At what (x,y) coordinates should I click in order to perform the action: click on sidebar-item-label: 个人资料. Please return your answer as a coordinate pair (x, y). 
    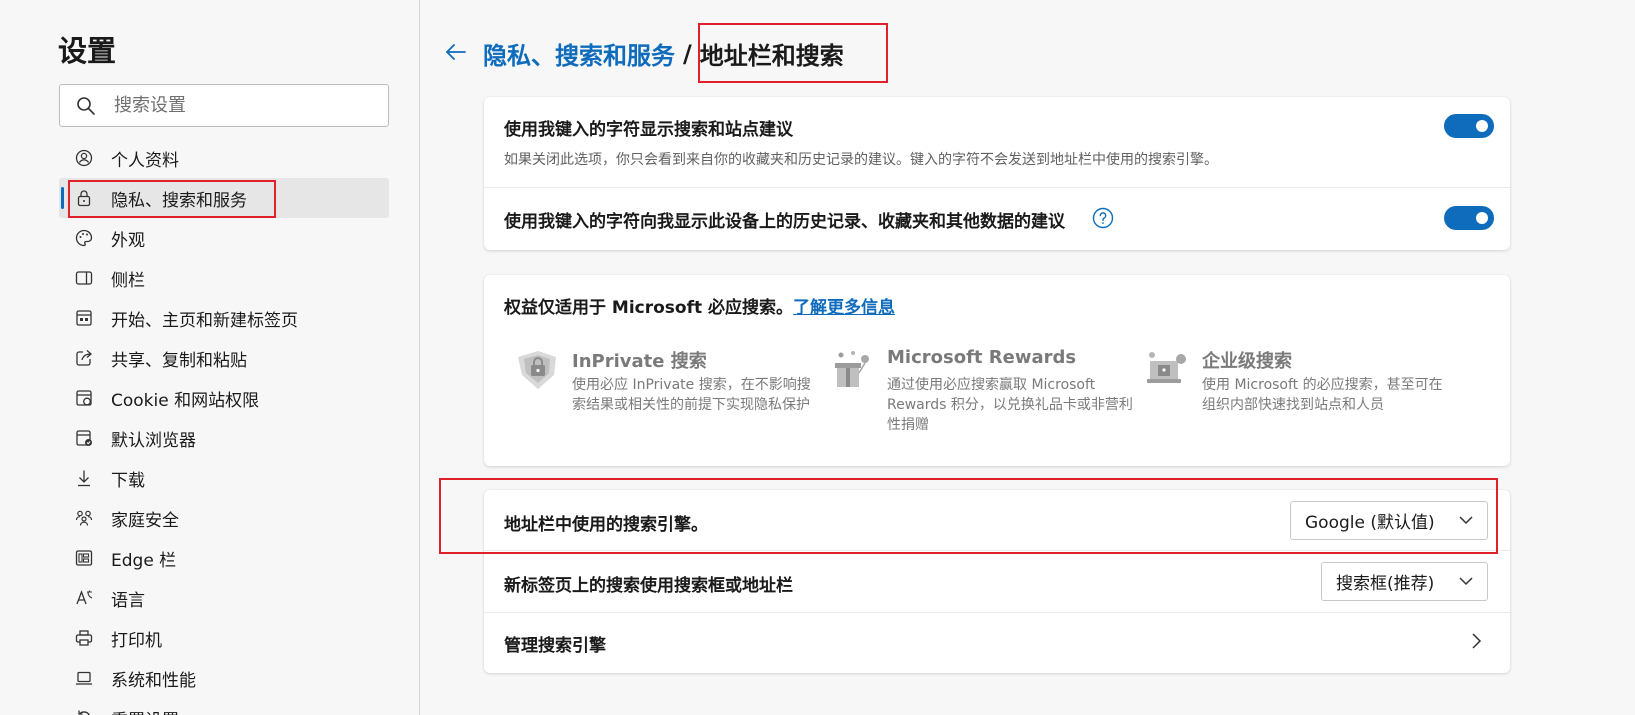
    Looking at the image, I should click on (145, 160).